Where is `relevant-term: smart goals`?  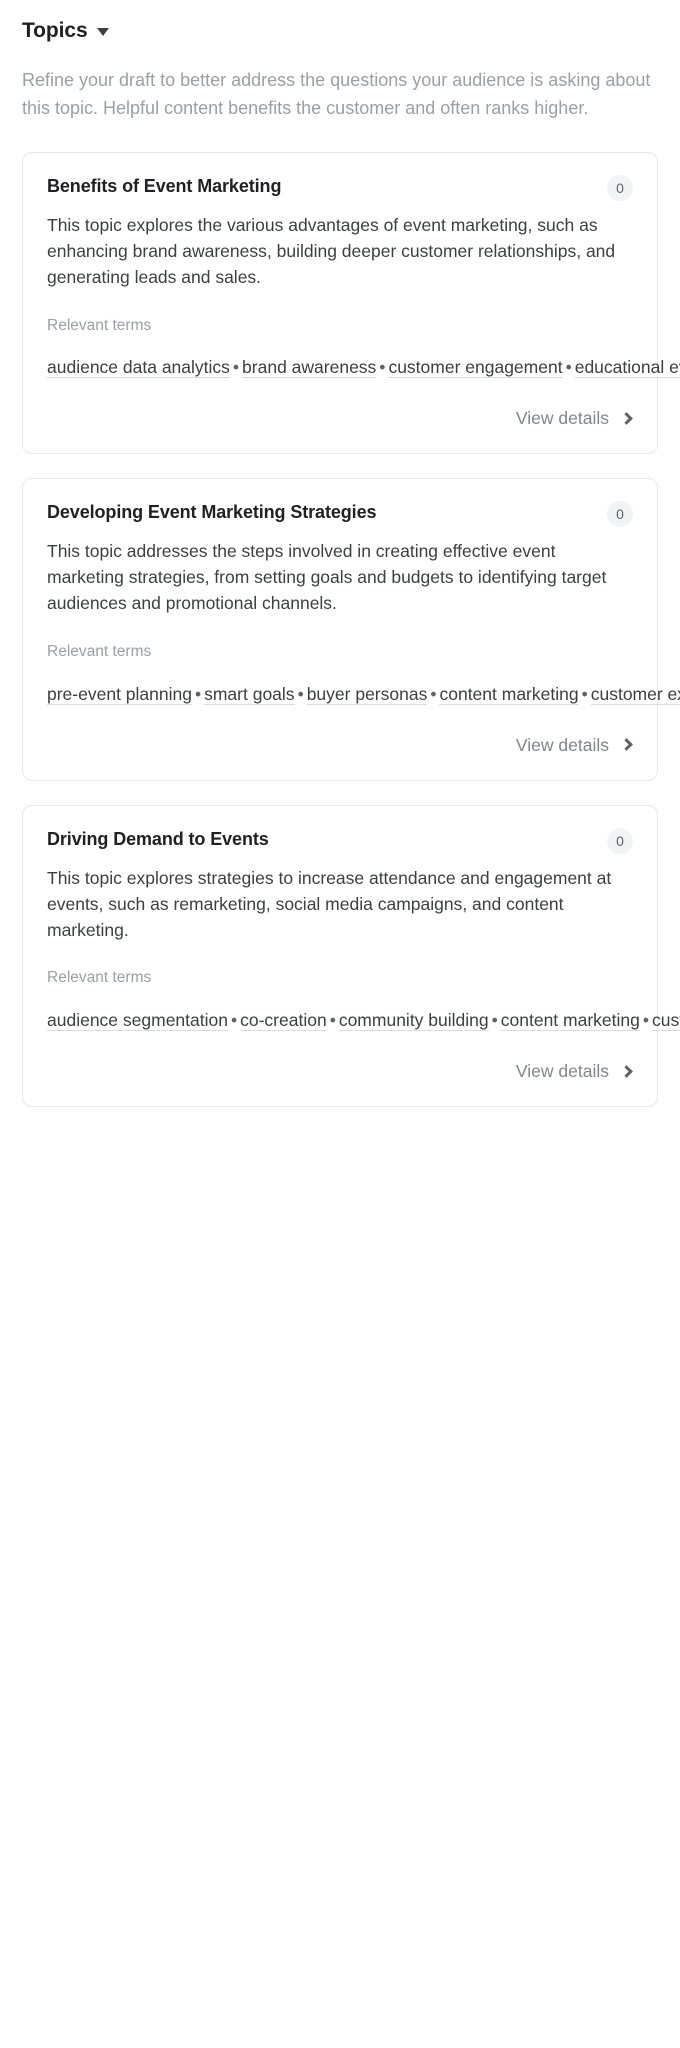
relevant-term: smart goals is located at coordinates (249, 694).